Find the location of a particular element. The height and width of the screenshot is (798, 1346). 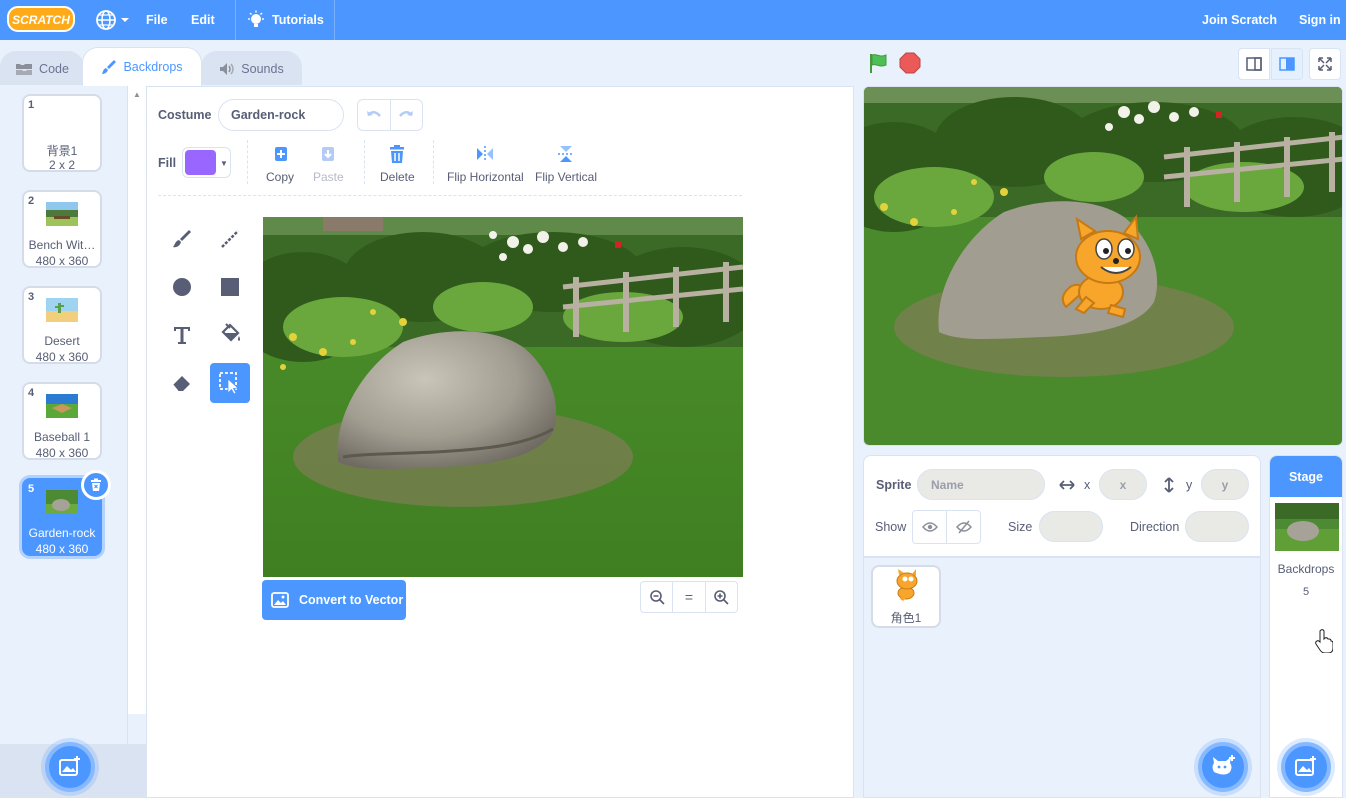

paste-button: Paste is located at coordinates (328, 164).